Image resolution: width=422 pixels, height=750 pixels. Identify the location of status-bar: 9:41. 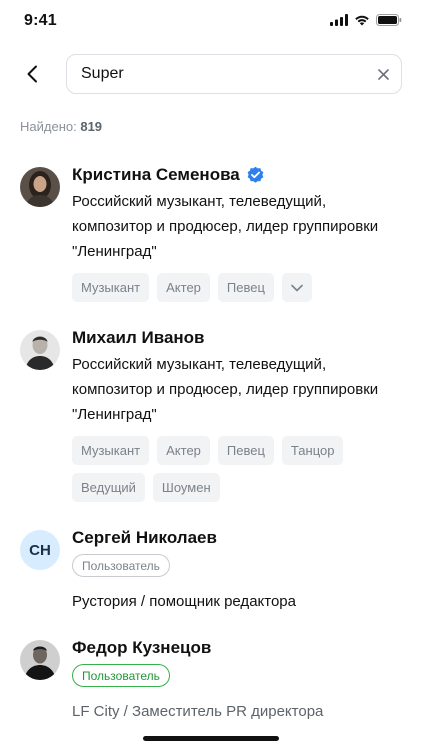
(211, 22).